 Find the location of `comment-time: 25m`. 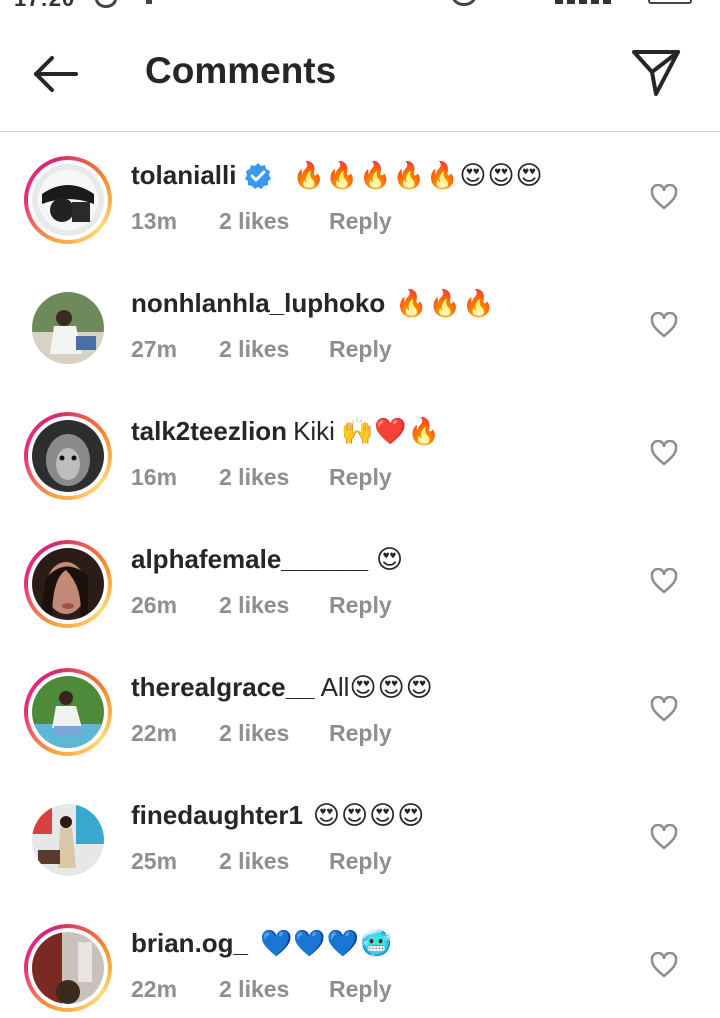

comment-time: 25m is located at coordinates (154, 861).